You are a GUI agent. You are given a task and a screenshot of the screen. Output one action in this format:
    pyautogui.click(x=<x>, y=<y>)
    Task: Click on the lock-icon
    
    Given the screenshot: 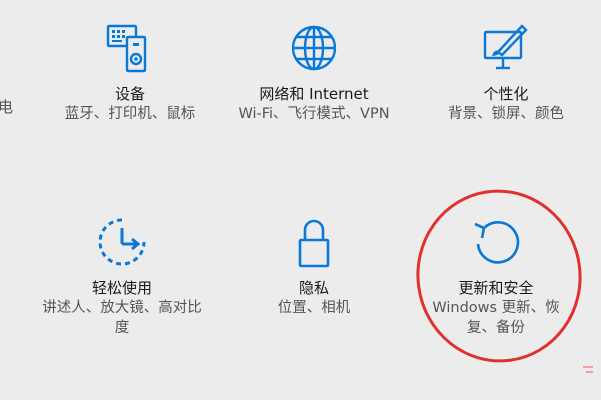 What is the action you would take?
    pyautogui.click(x=314, y=243)
    